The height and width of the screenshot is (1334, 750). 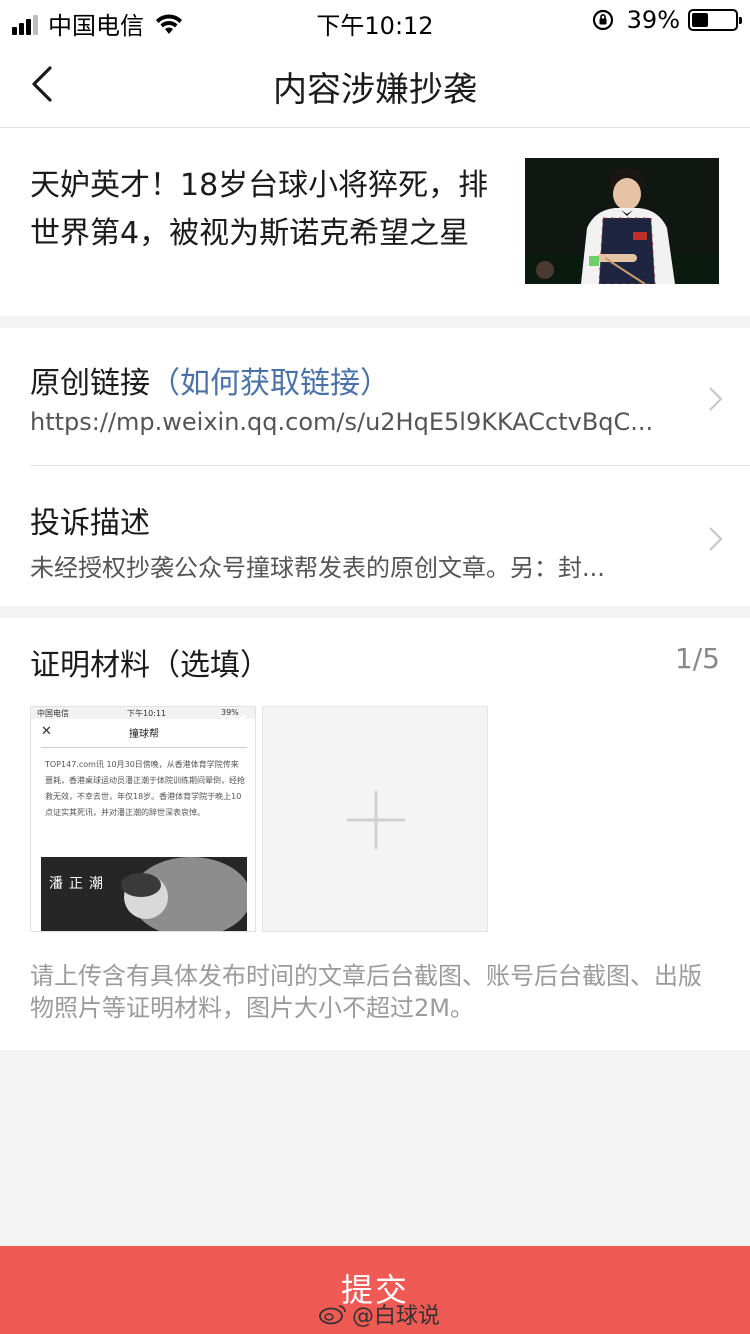 I want to click on battery-percent: 39%, so click(x=653, y=20).